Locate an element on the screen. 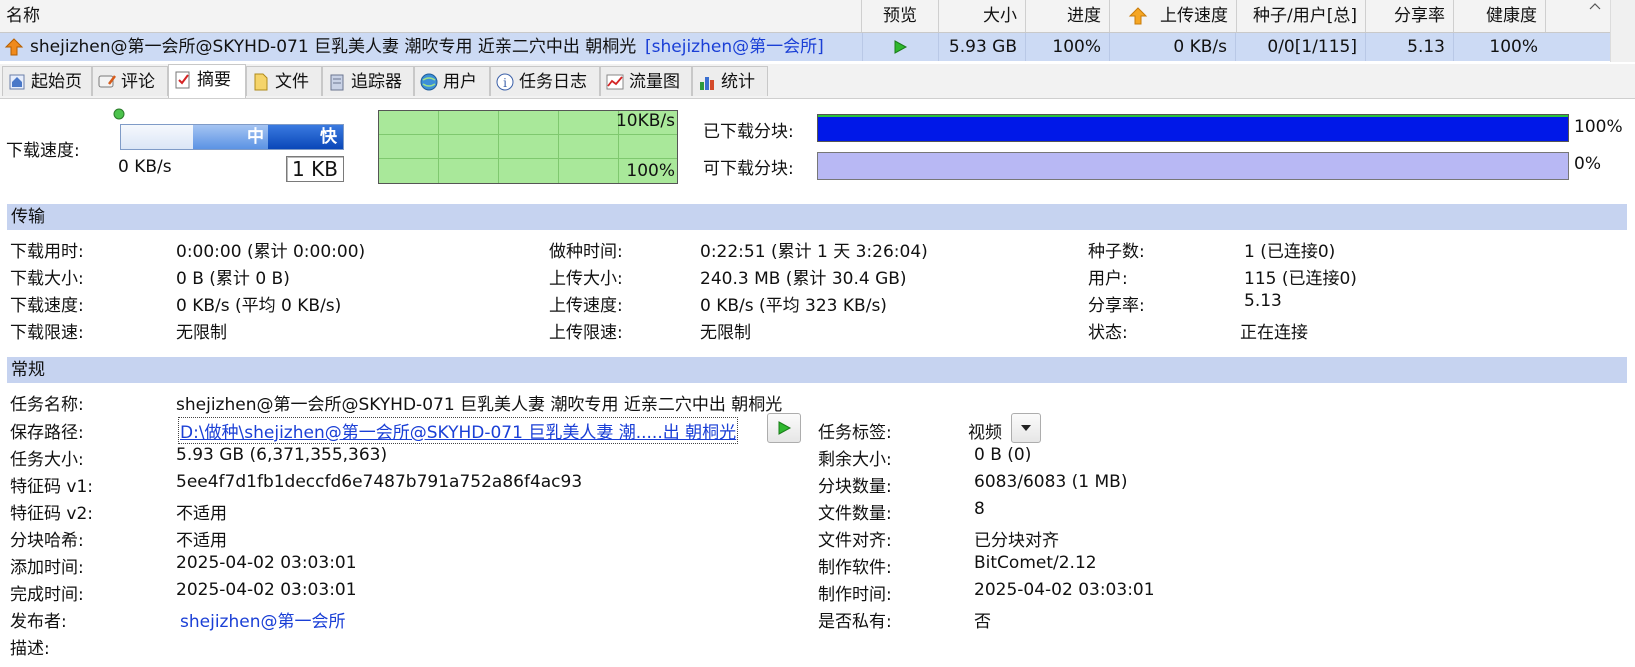  task-size-label: 任务大小: is located at coordinates (47, 460).